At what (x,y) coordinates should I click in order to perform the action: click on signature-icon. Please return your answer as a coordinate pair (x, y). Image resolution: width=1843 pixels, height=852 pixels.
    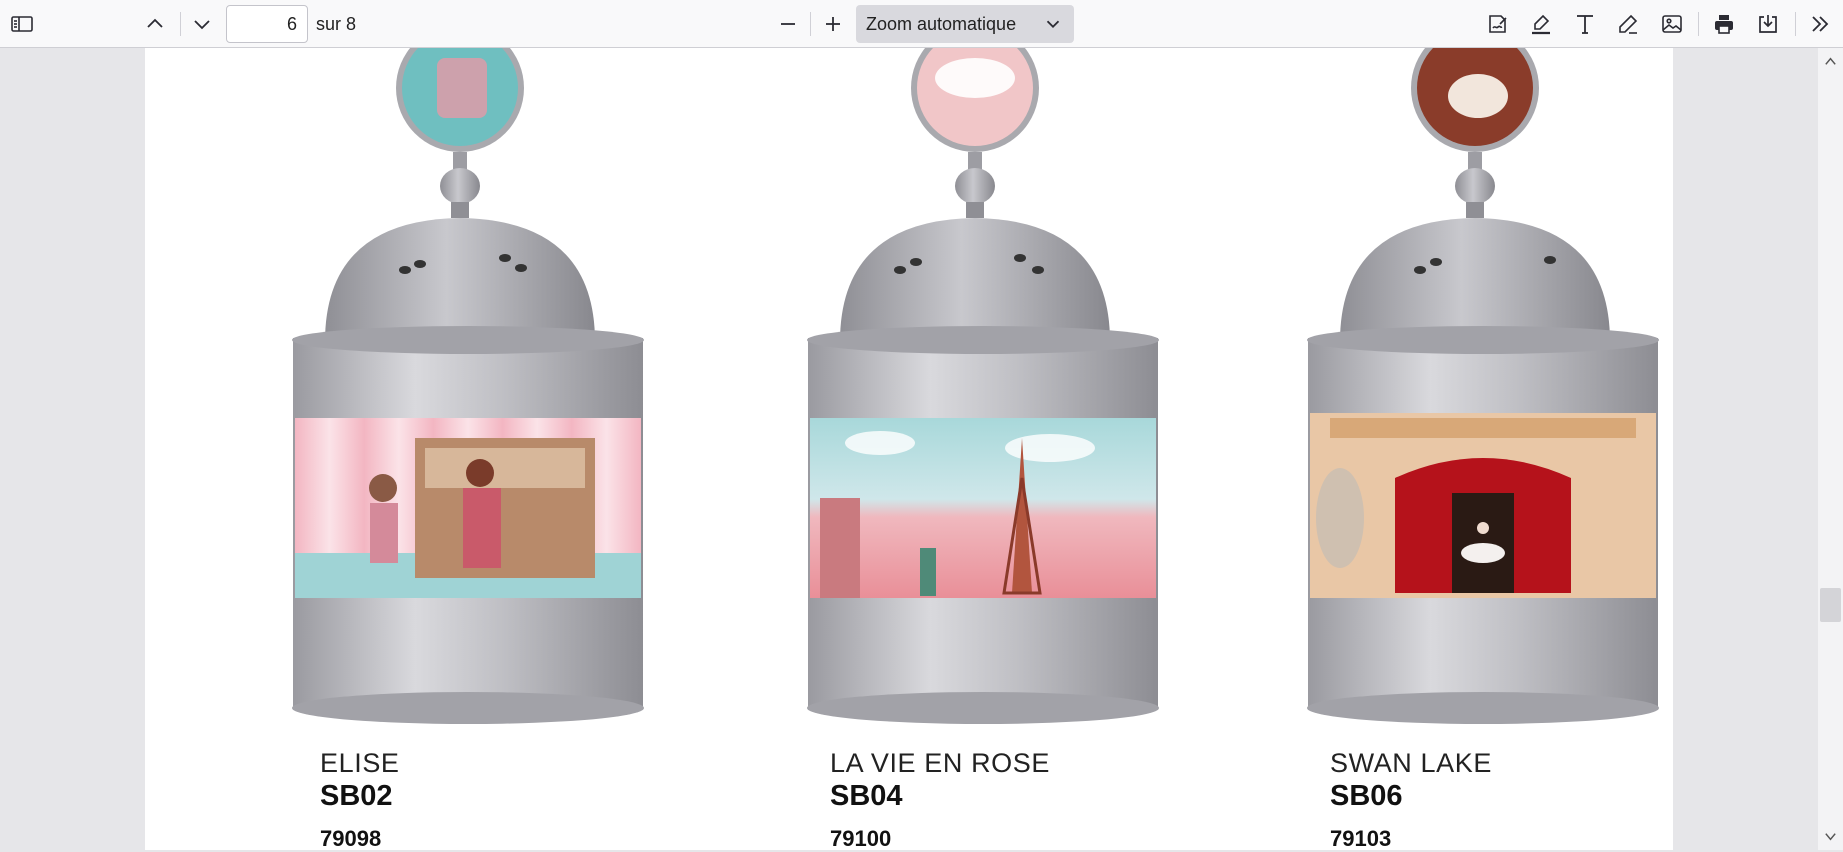
    Looking at the image, I should click on (1498, 24).